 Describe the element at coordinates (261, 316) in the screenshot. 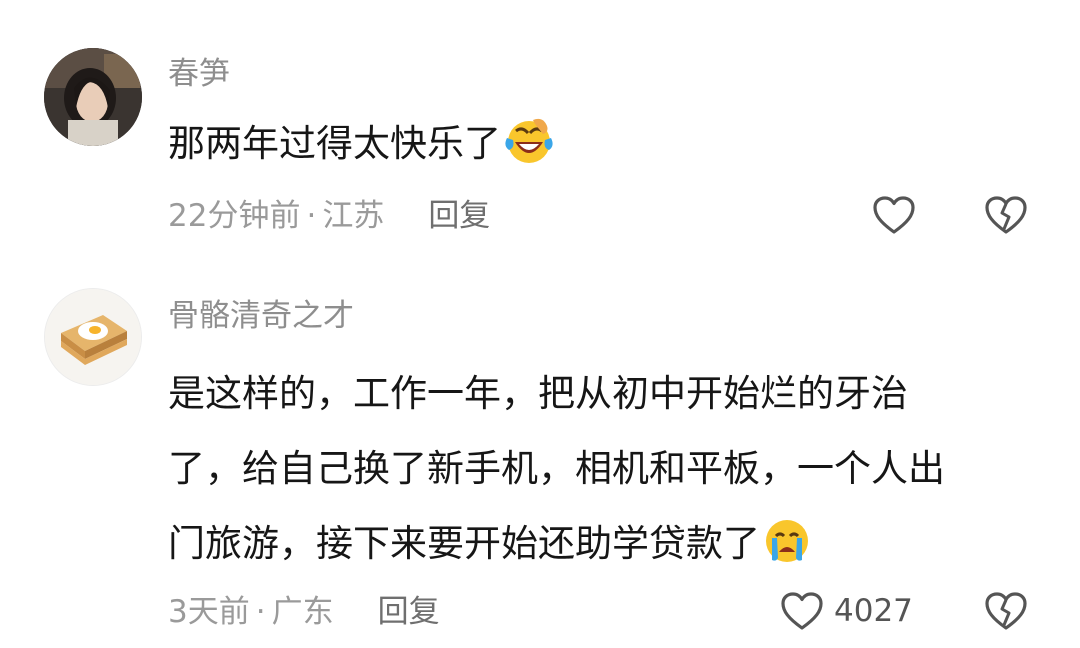

I see `username: 骨骼清奇之才` at that location.